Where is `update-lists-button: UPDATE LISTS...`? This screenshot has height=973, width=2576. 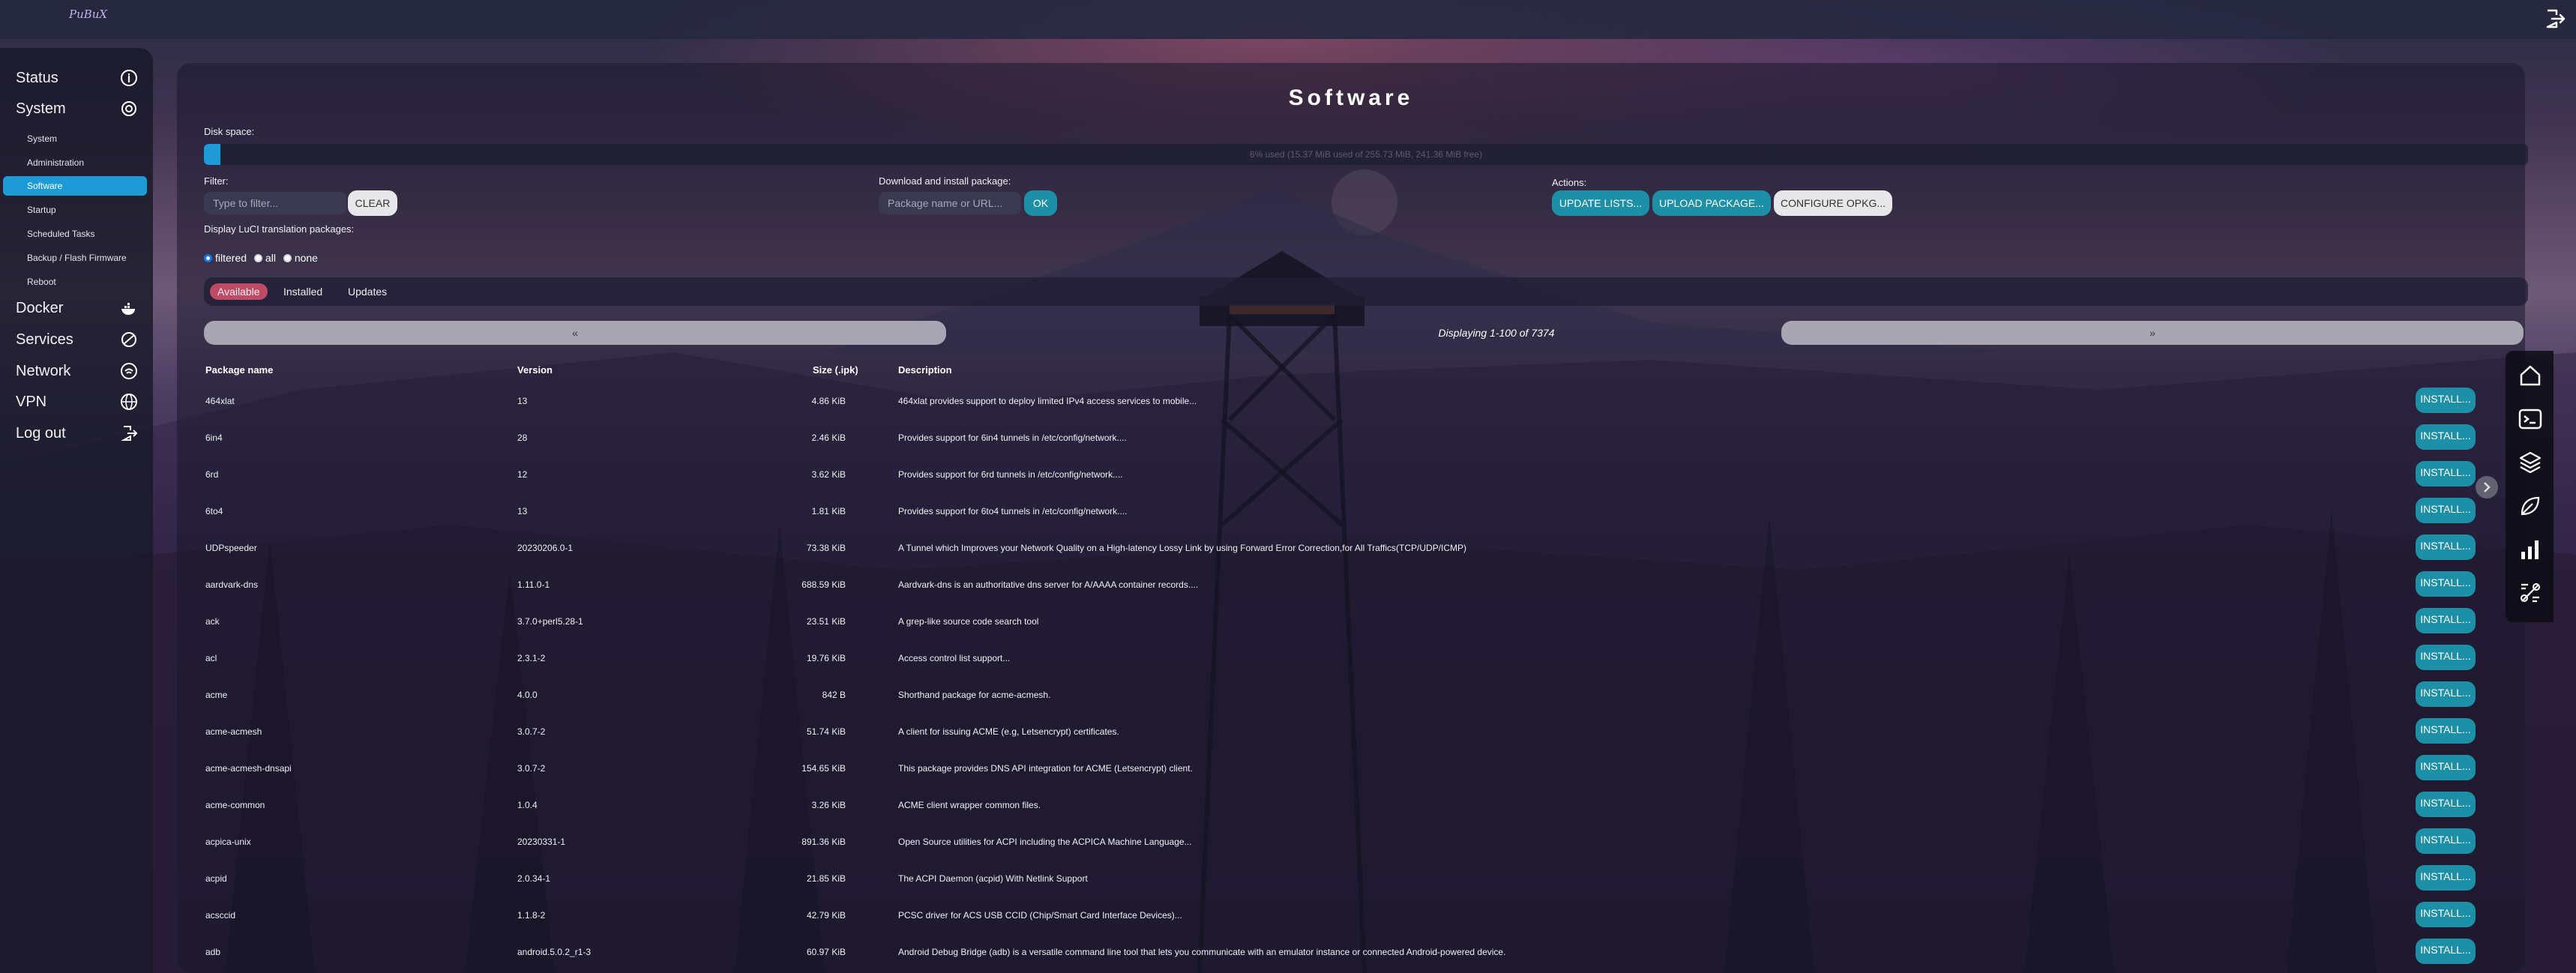
update-lists-button: UPDATE LISTS... is located at coordinates (1600, 203).